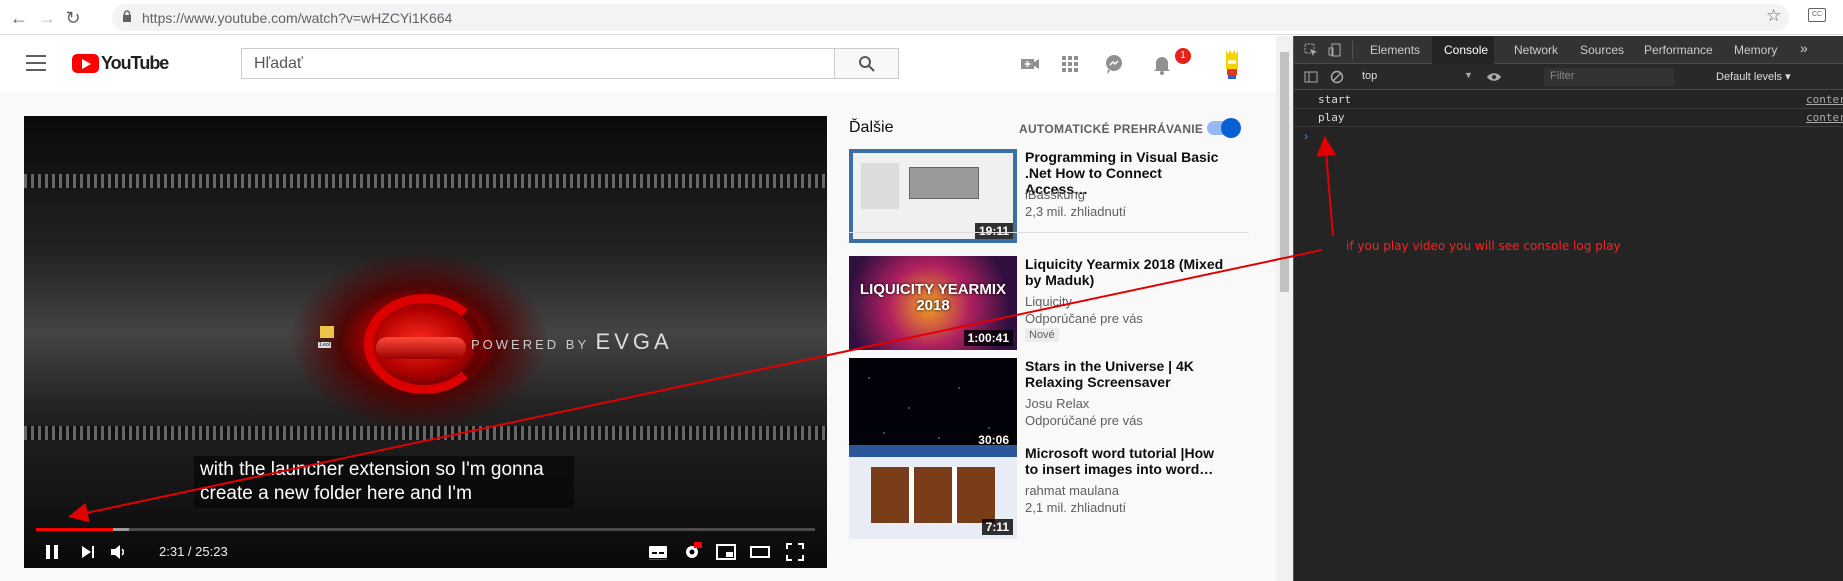 Image resolution: width=1843 pixels, height=581 pixels. I want to click on more-tabs-icon: », so click(1804, 48).